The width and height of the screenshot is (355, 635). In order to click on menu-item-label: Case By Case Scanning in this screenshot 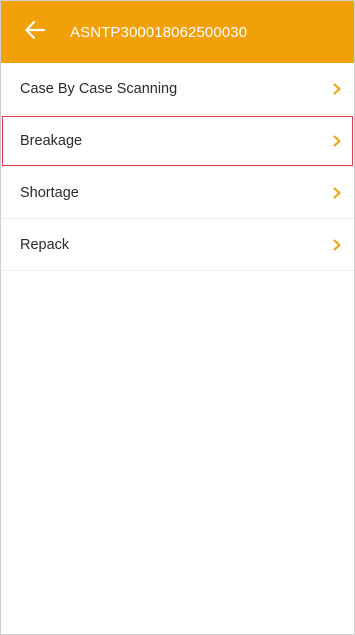, I will do `click(99, 88)`.